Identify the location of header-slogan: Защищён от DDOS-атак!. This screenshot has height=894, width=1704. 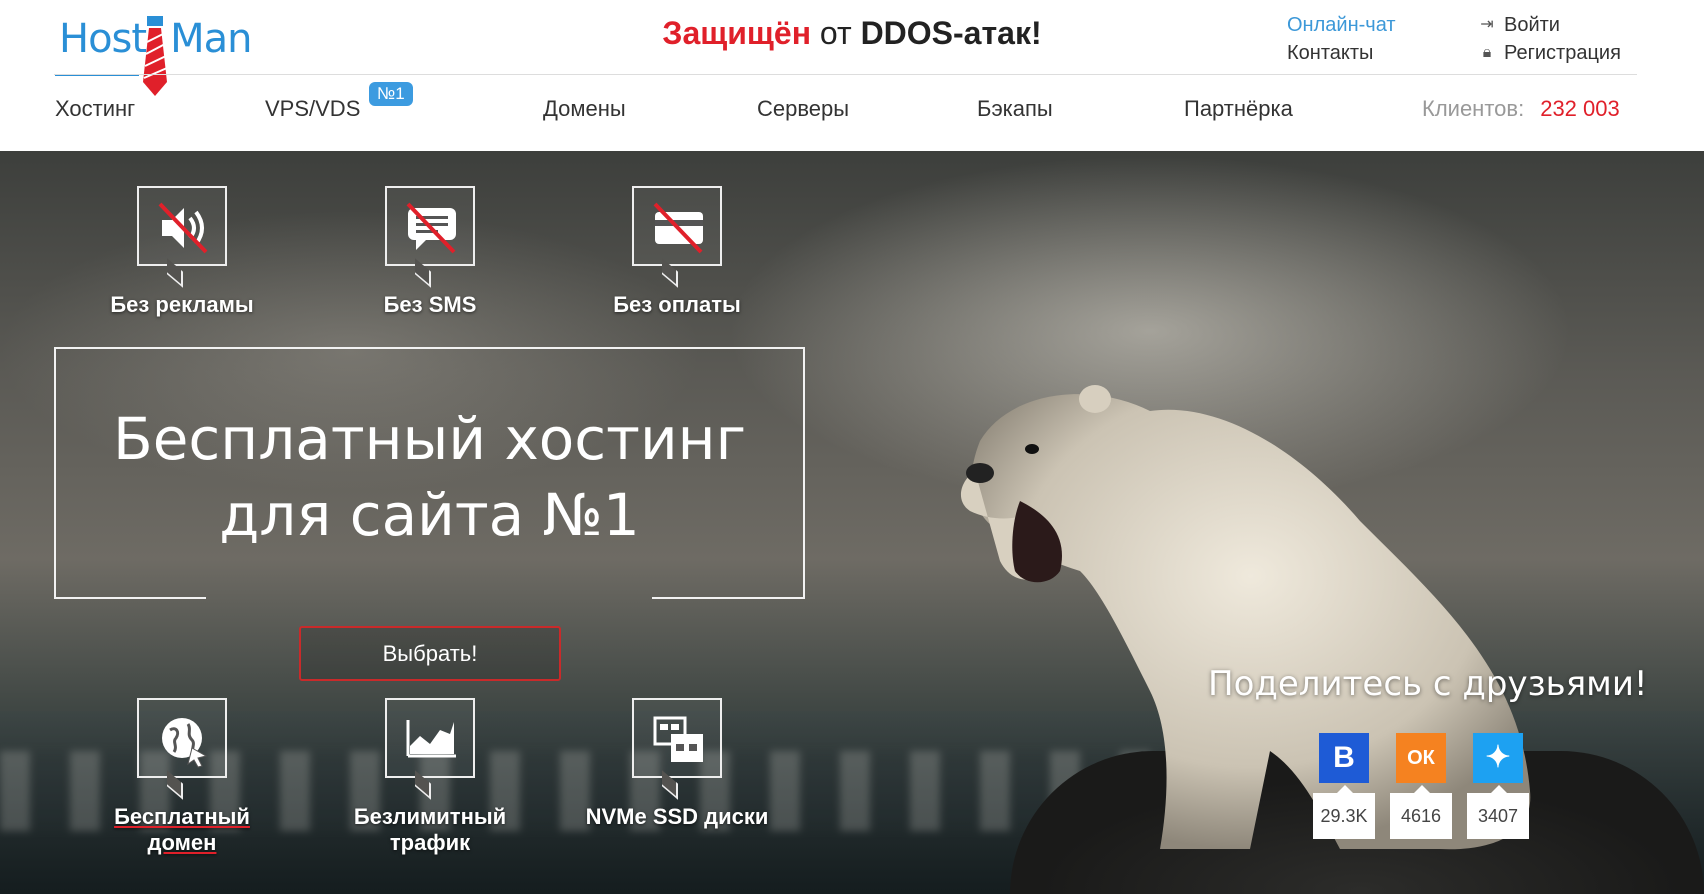
(852, 33).